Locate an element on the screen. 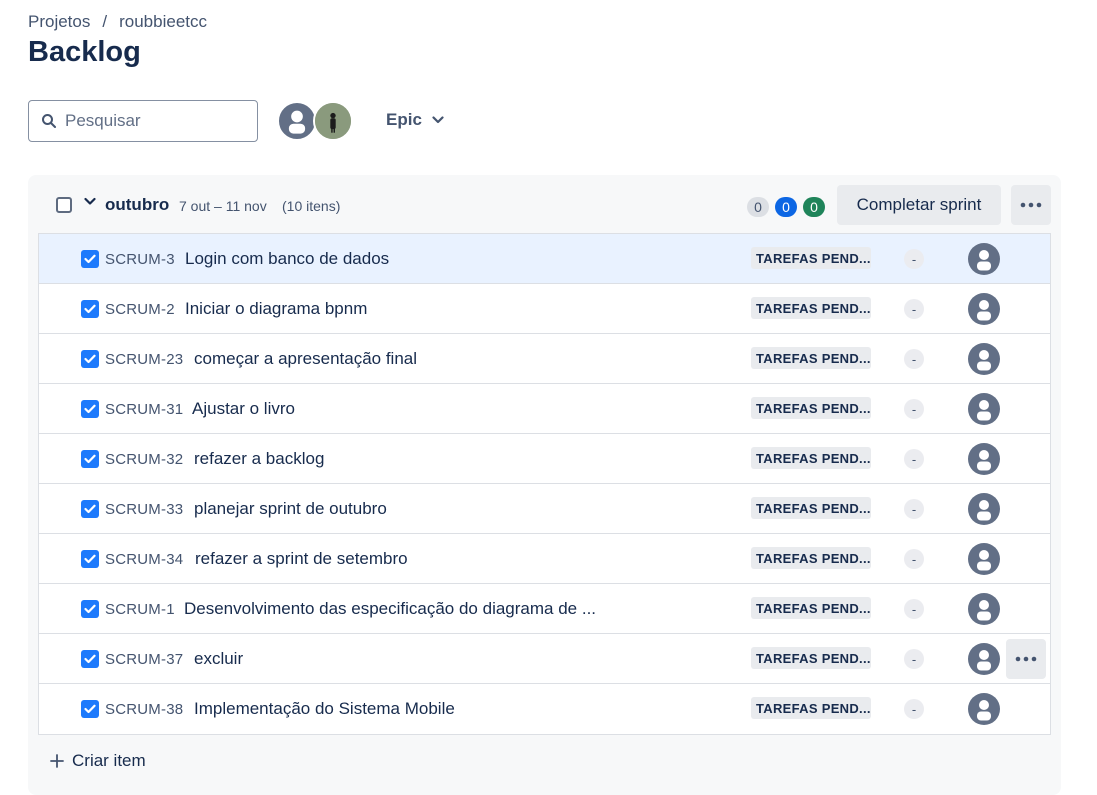 The width and height of the screenshot is (1097, 795). breadcrumb: Projetos / roubbieetcc is located at coordinates (117, 22).